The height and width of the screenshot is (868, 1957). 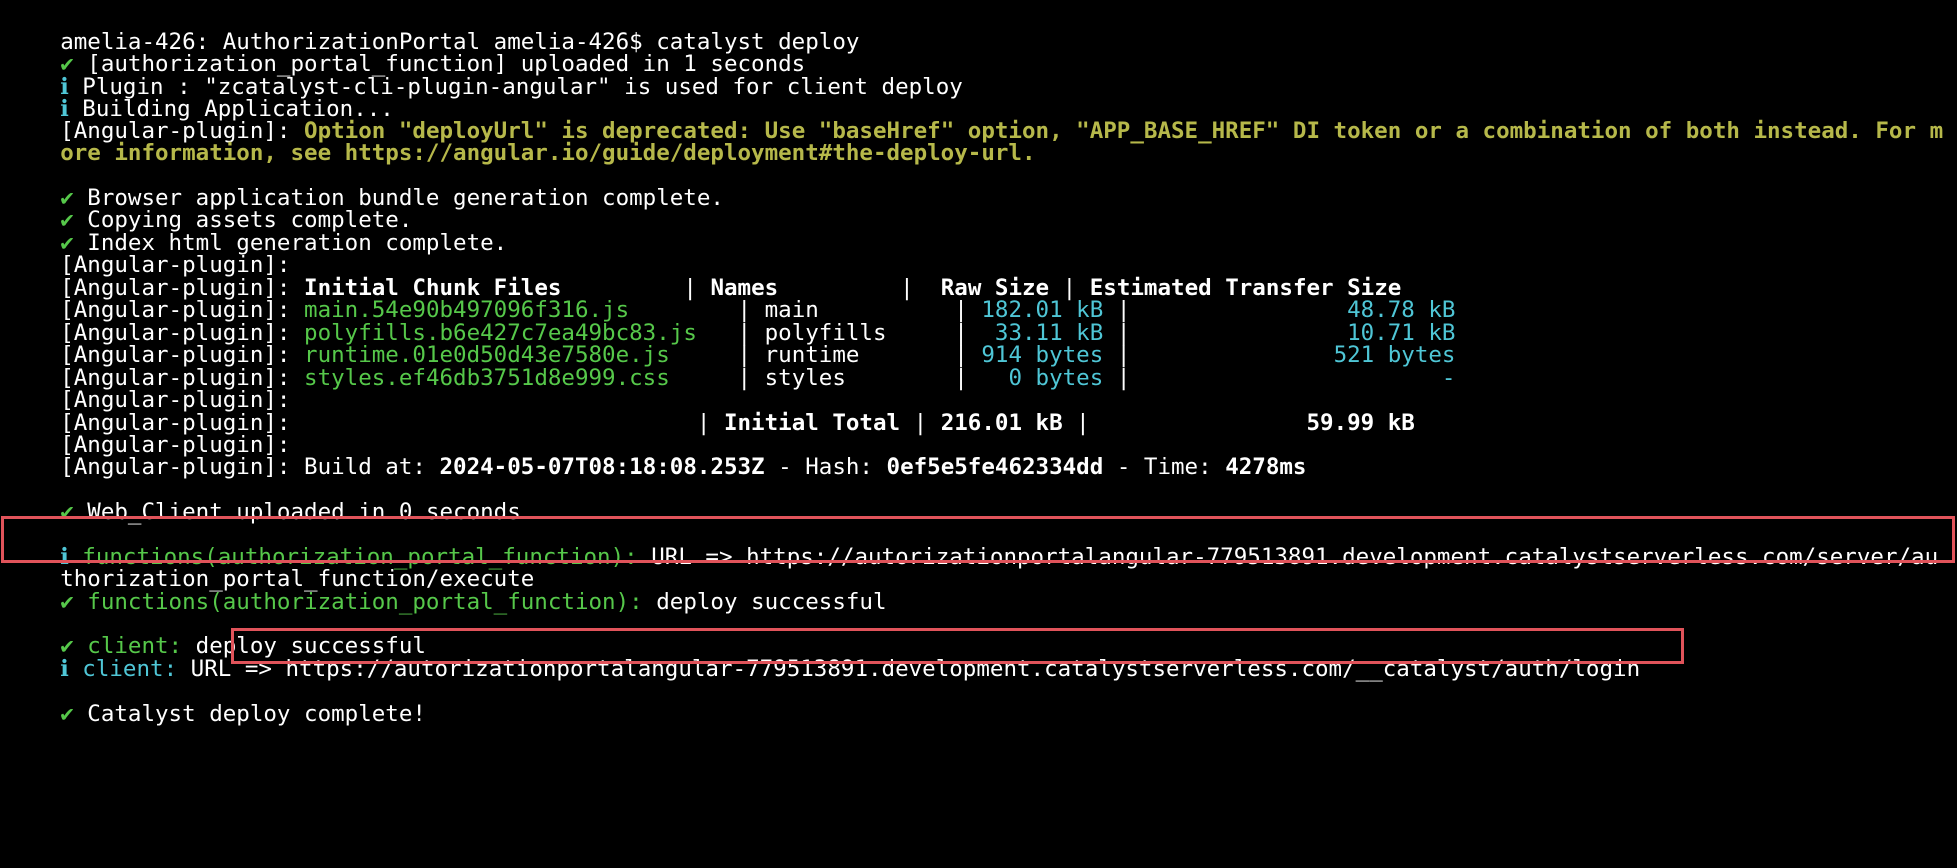 What do you see at coordinates (995, 467) in the screenshot?
I see `build-hash: 0ef5e5fe462334dd` at bounding box center [995, 467].